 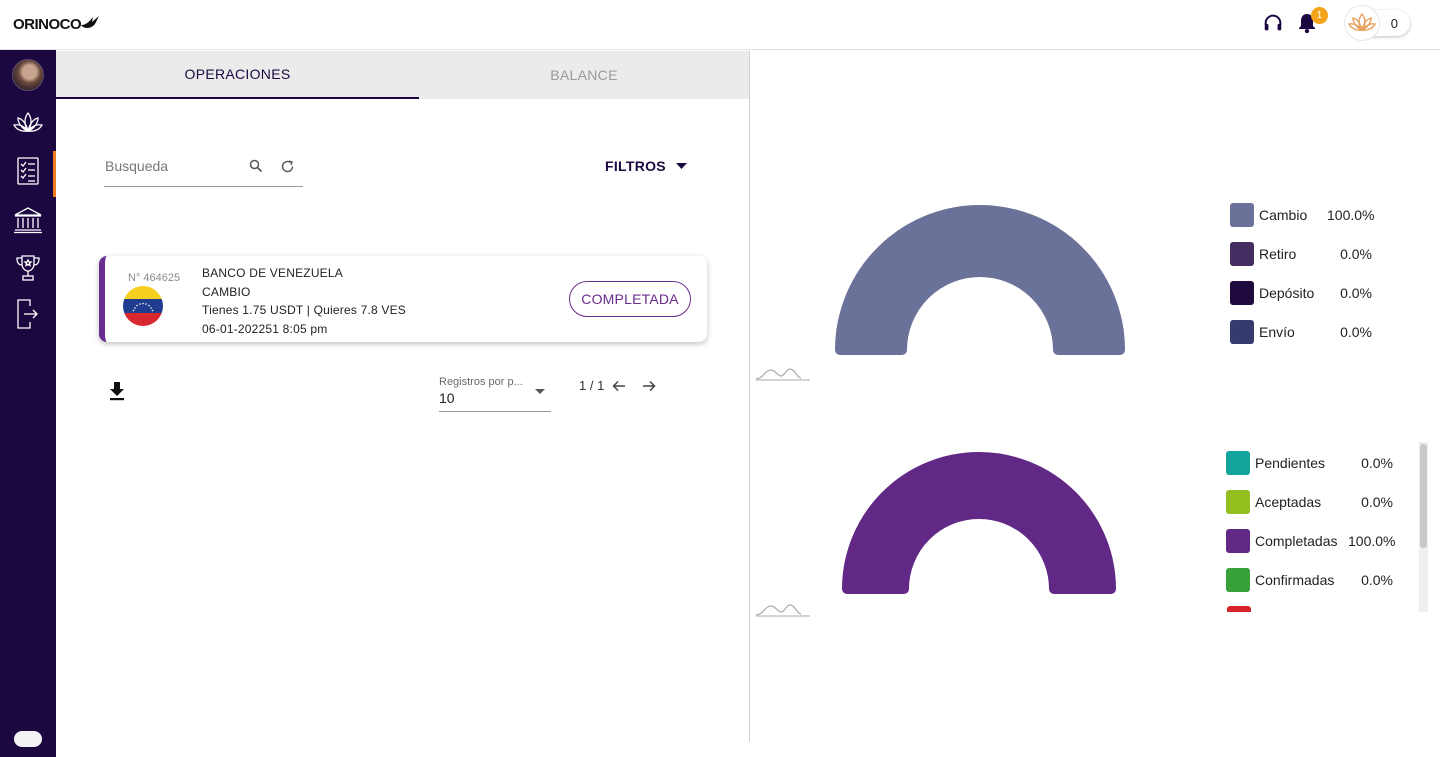 What do you see at coordinates (1319, 15) in the screenshot?
I see `notification-badge: 1` at bounding box center [1319, 15].